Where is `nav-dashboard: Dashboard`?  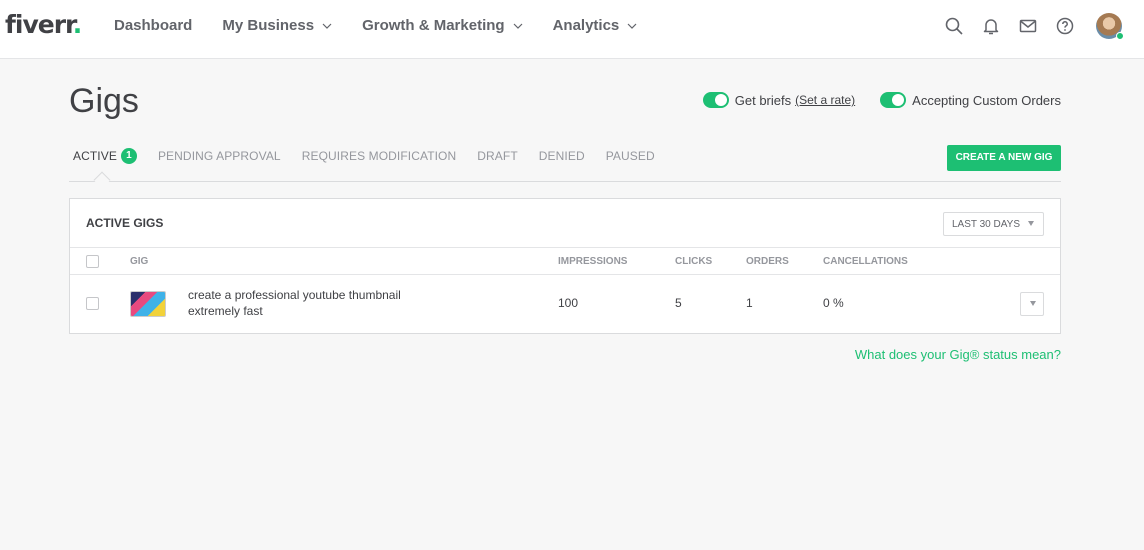 nav-dashboard: Dashboard is located at coordinates (153, 25).